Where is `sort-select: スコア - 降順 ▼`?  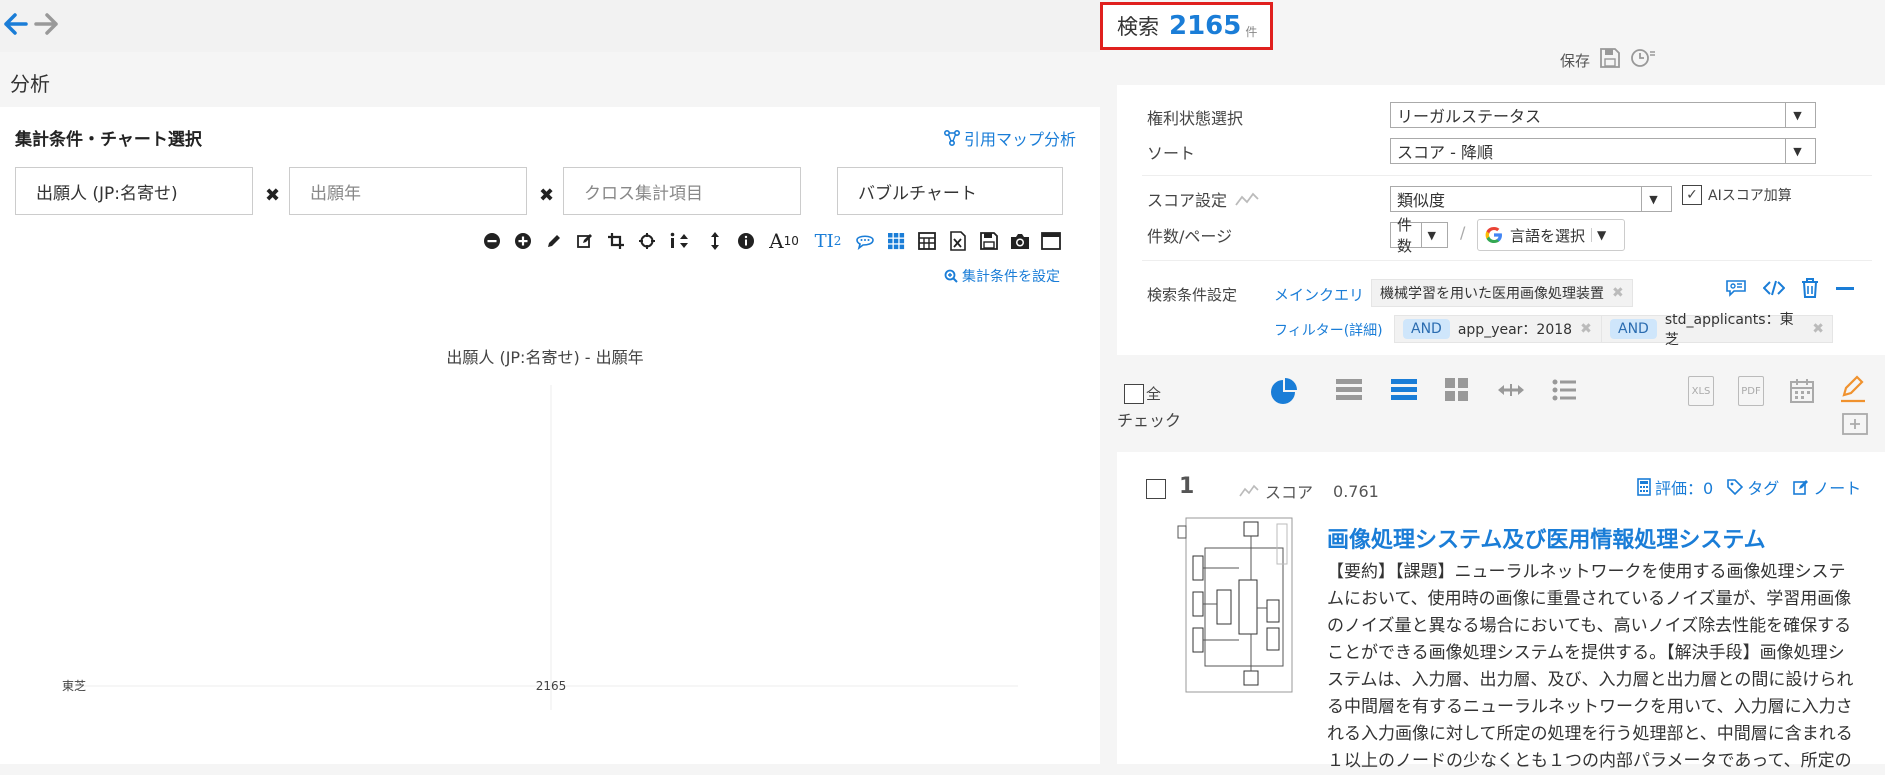 sort-select: スコア - 降順 ▼ is located at coordinates (1603, 151).